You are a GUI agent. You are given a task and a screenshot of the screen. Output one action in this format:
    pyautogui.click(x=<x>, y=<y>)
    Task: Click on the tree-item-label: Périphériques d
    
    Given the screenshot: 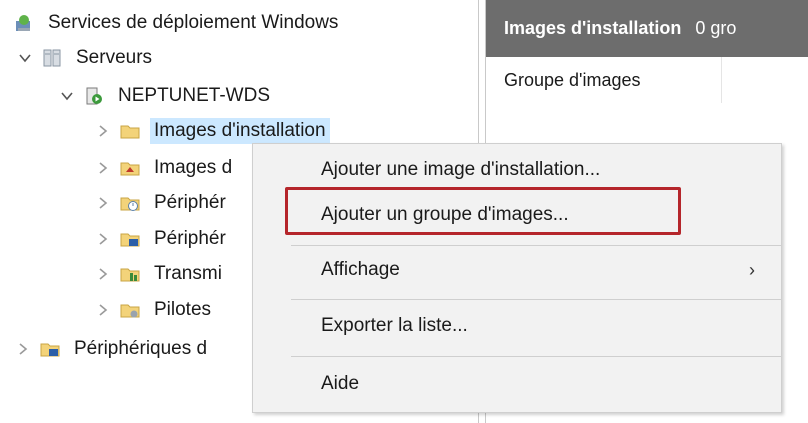 What is the action you would take?
    pyautogui.click(x=141, y=348)
    